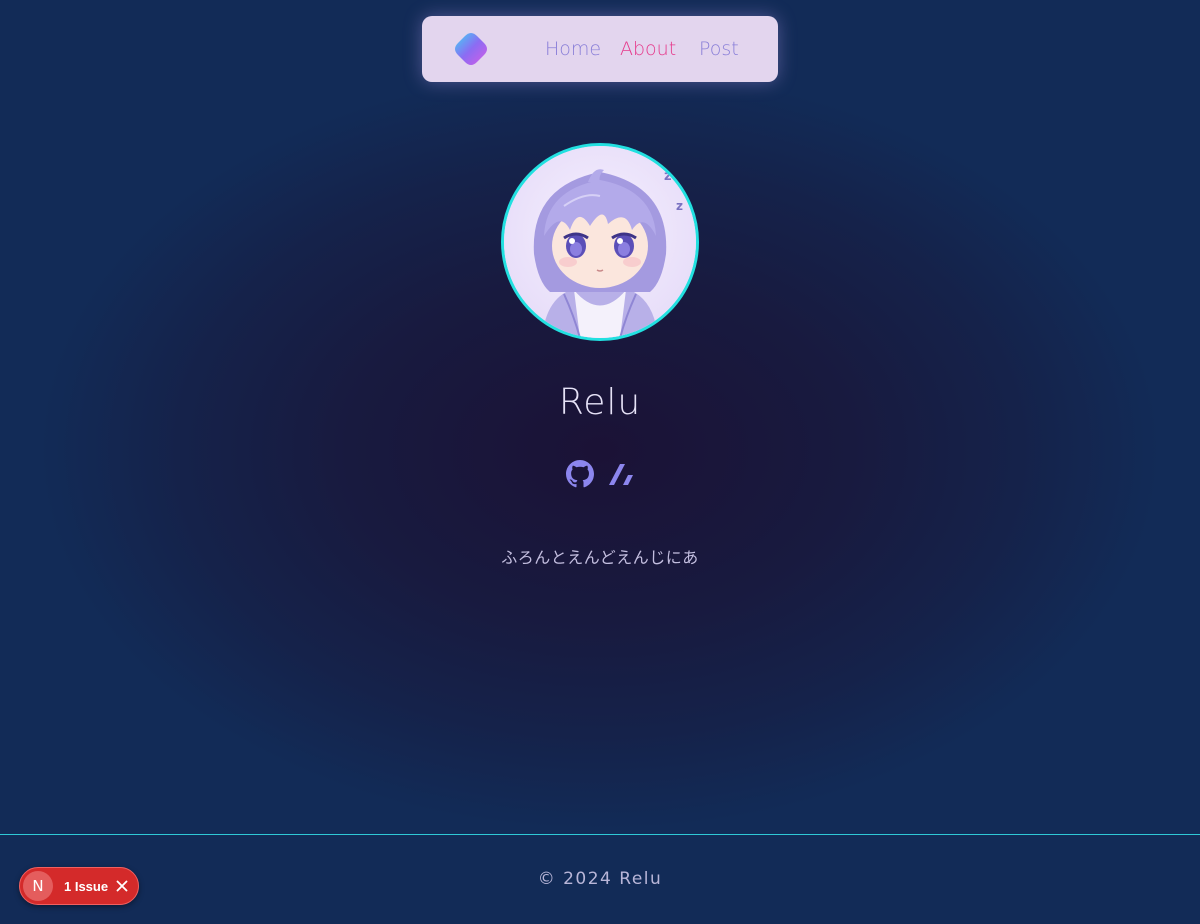  I want to click on footer-copyright: © 2024 Relu, so click(600, 879).